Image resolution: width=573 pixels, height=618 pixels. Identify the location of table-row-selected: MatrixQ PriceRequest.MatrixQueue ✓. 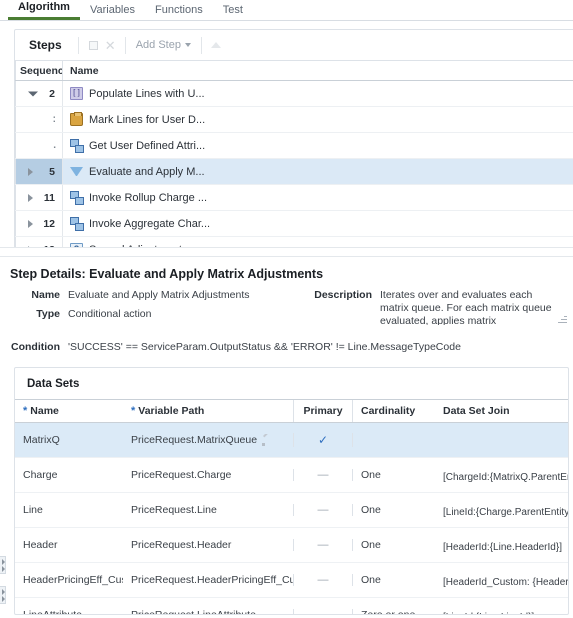
(291, 440).